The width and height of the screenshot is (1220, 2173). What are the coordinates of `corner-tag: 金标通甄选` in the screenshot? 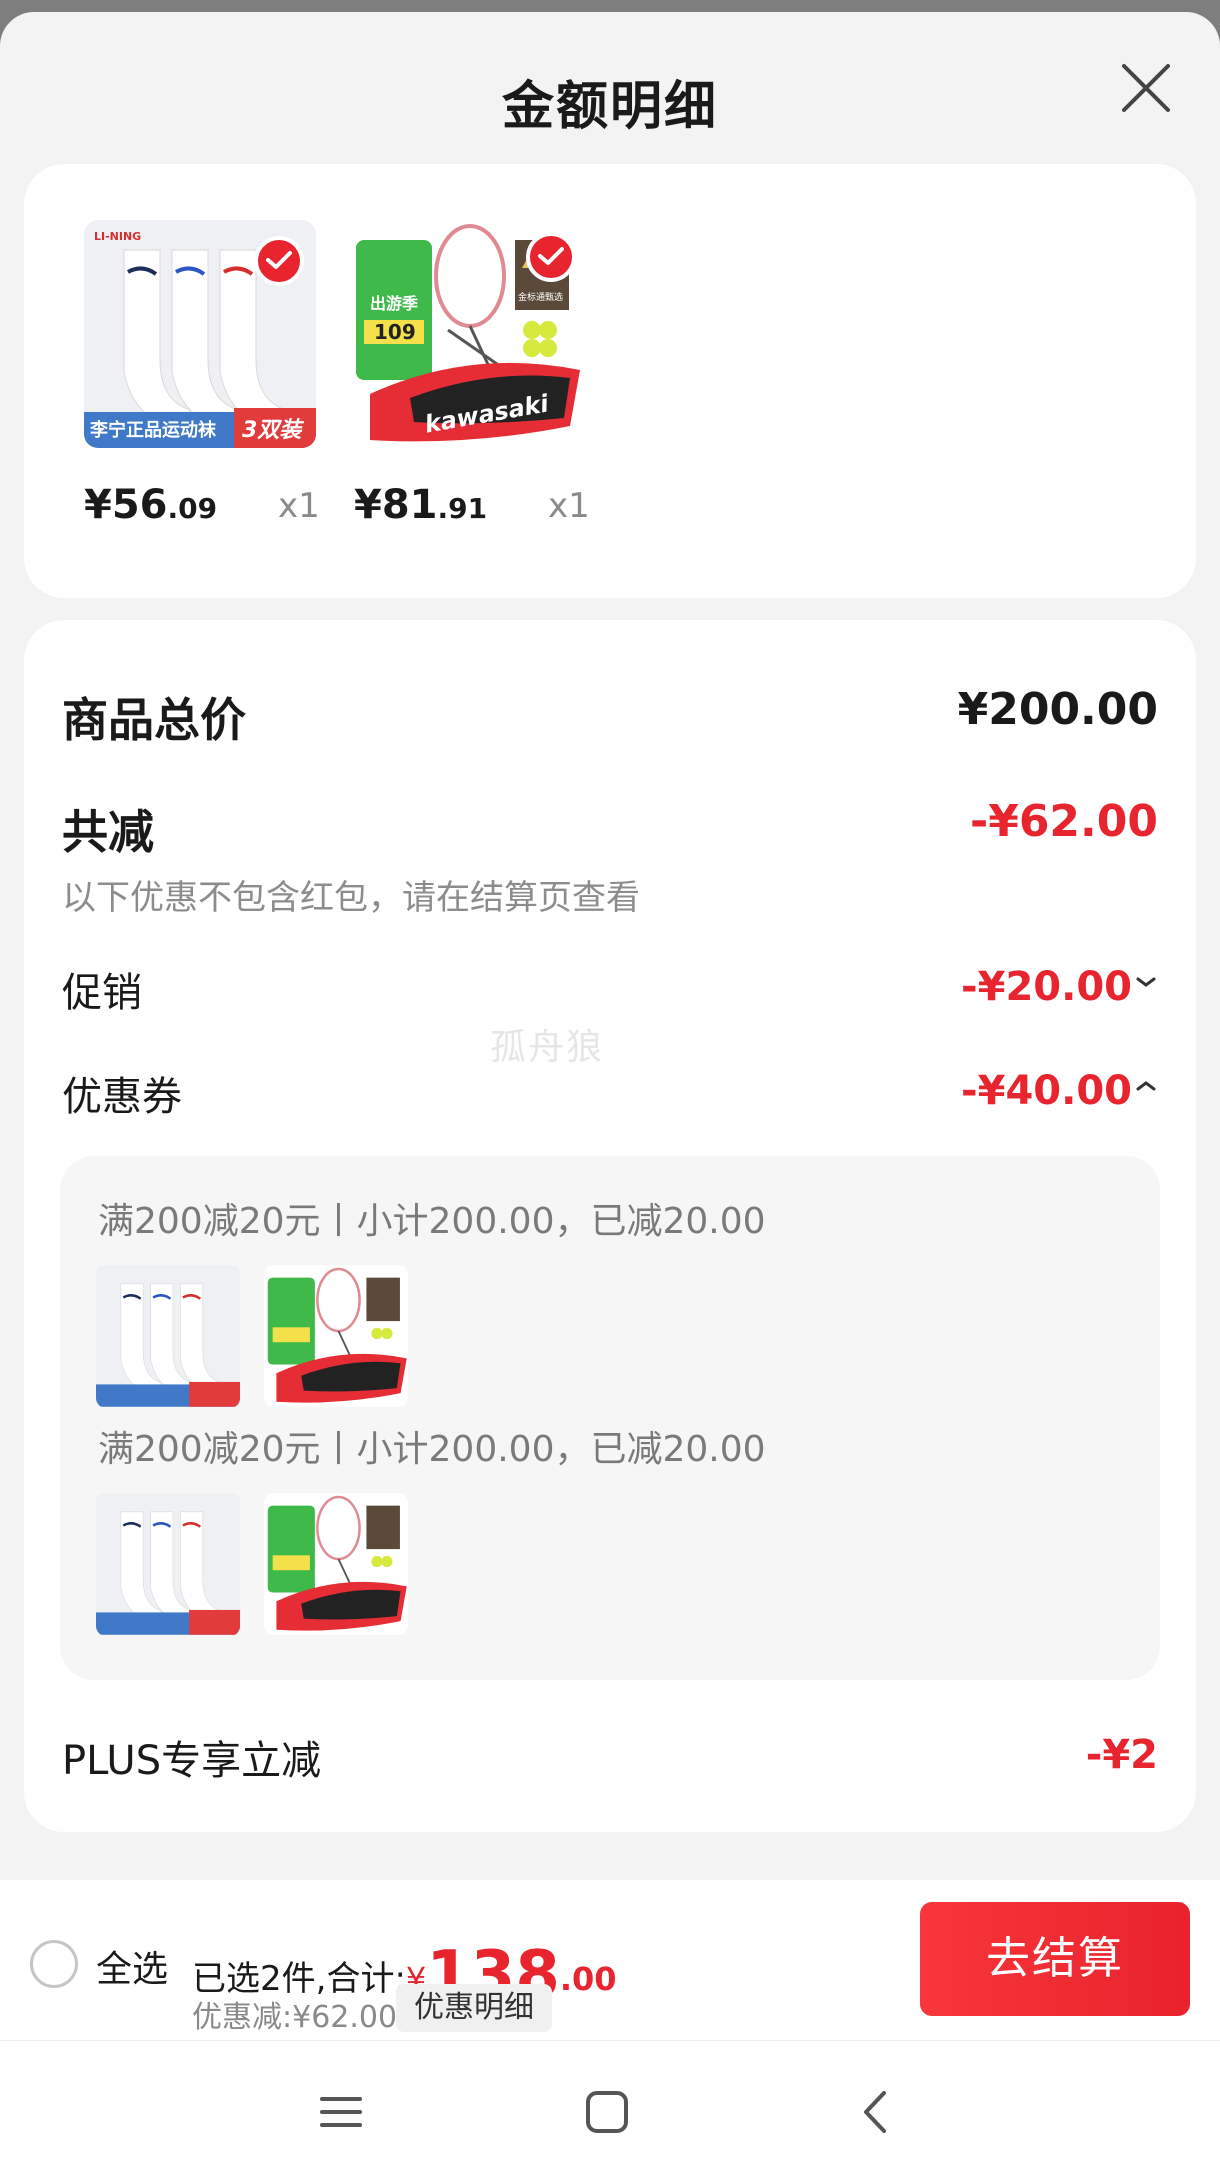 It's located at (541, 298).